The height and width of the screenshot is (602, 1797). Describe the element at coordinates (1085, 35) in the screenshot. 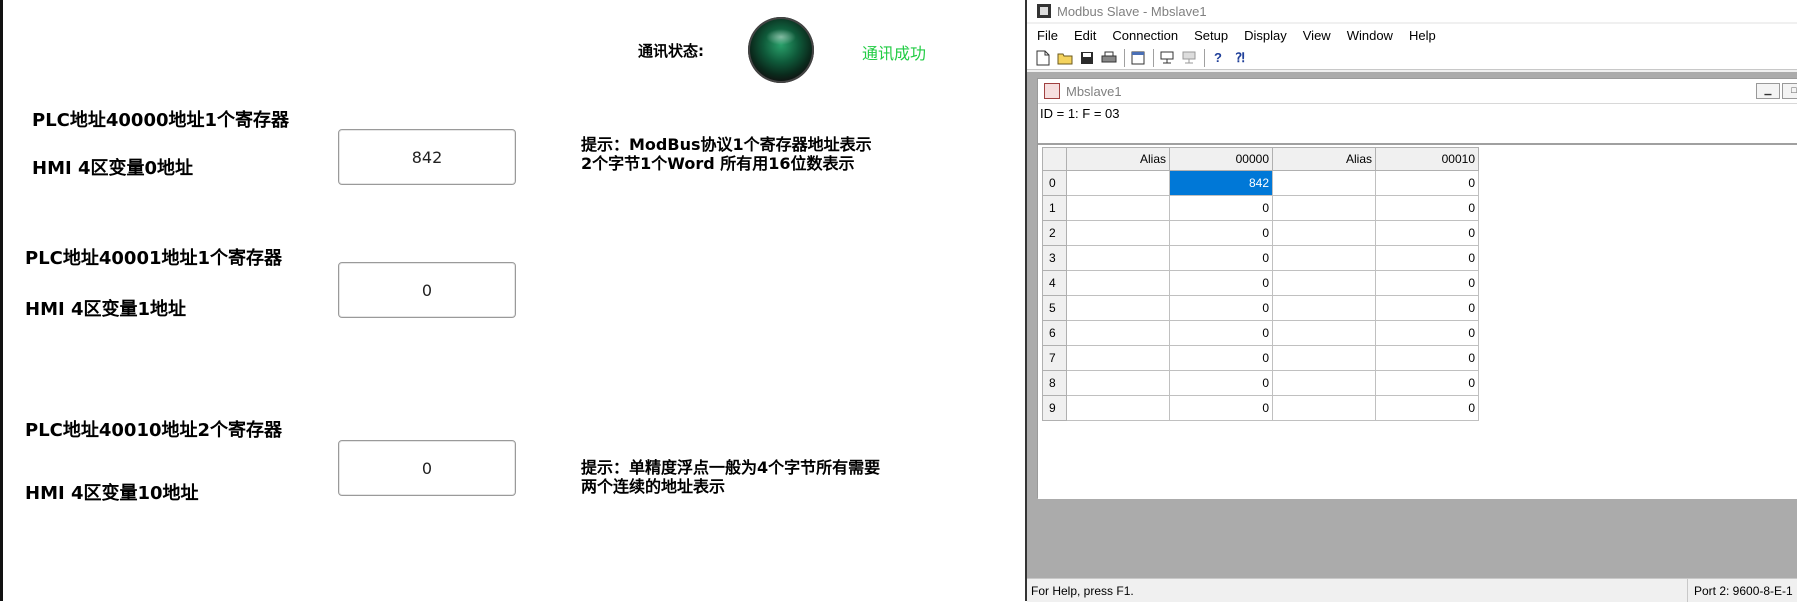

I see `menu-edit: Edit` at that location.